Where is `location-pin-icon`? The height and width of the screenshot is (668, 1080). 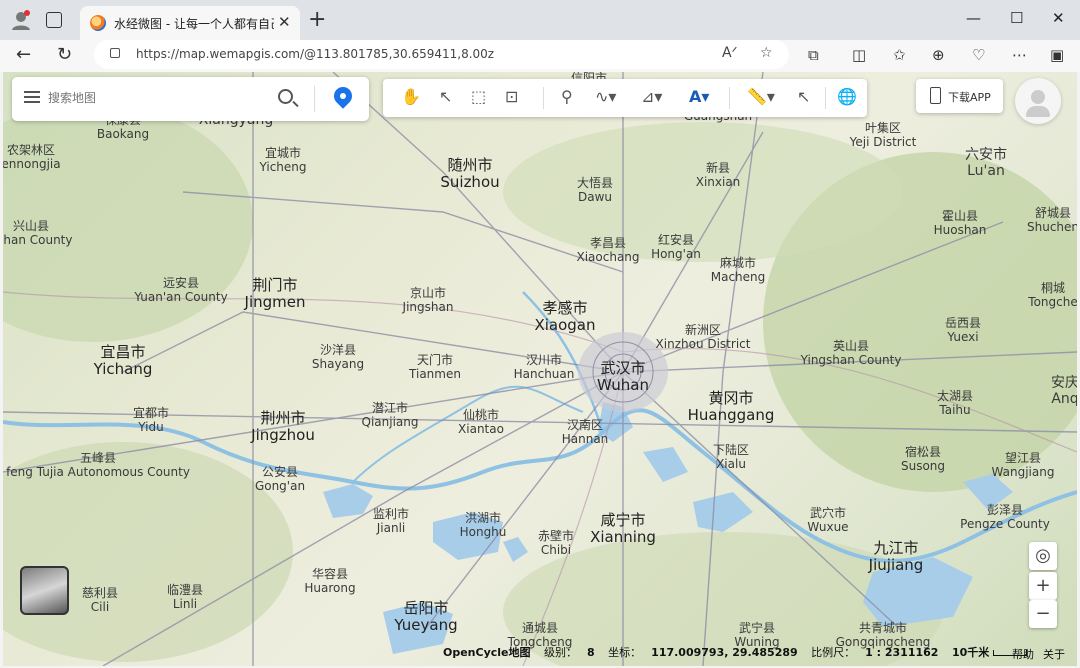
location-pin-icon is located at coordinates (343, 96).